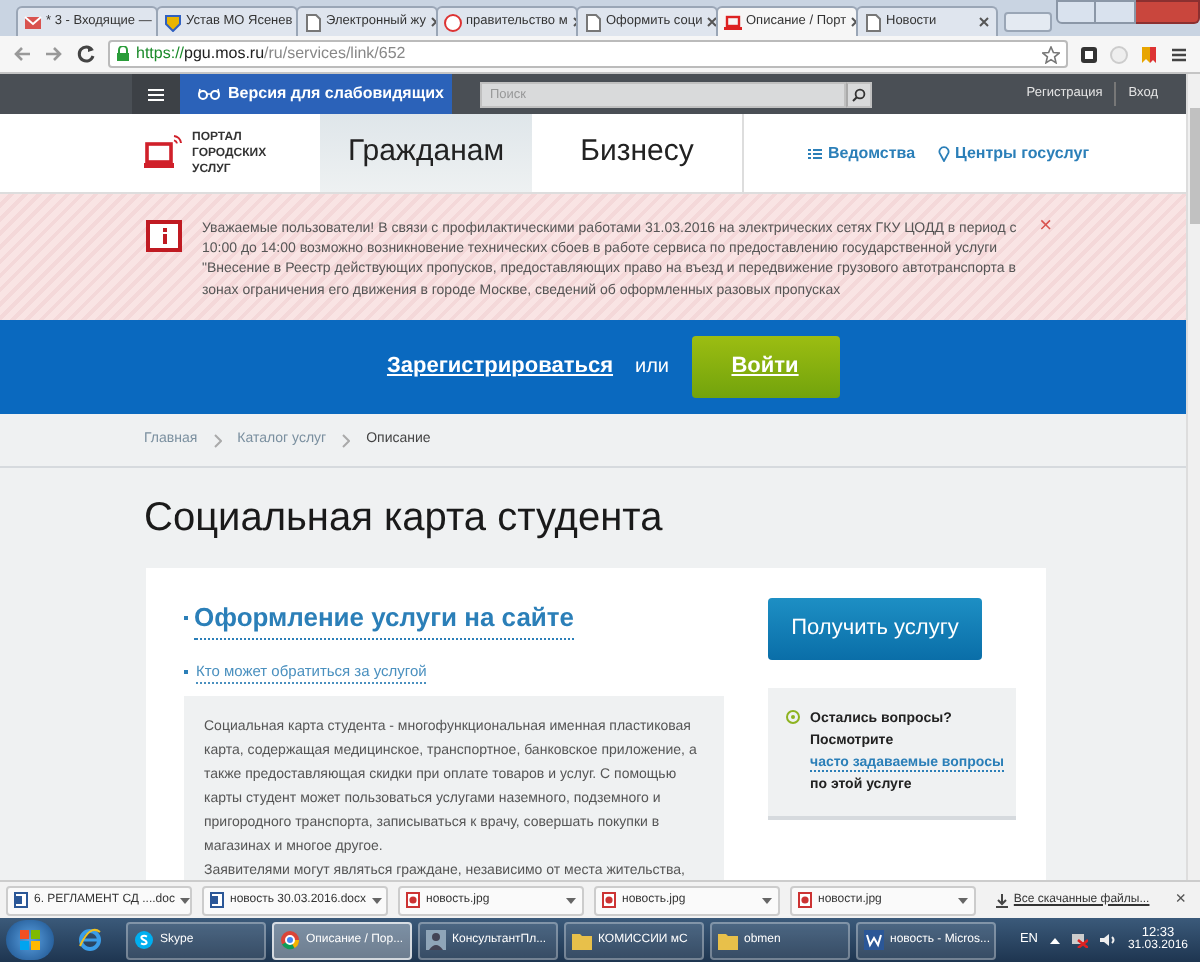 This screenshot has width=1200, height=962. Describe the element at coordinates (1194, 166) in the screenshot. I see `scrollbar-thumb` at that location.